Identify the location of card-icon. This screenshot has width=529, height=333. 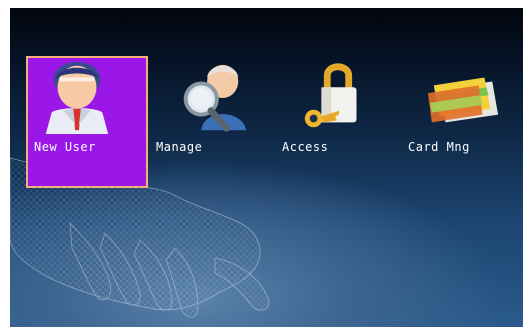
(463, 100).